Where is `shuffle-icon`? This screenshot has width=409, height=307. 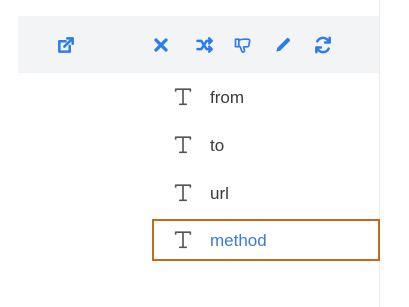 shuffle-icon is located at coordinates (204, 45).